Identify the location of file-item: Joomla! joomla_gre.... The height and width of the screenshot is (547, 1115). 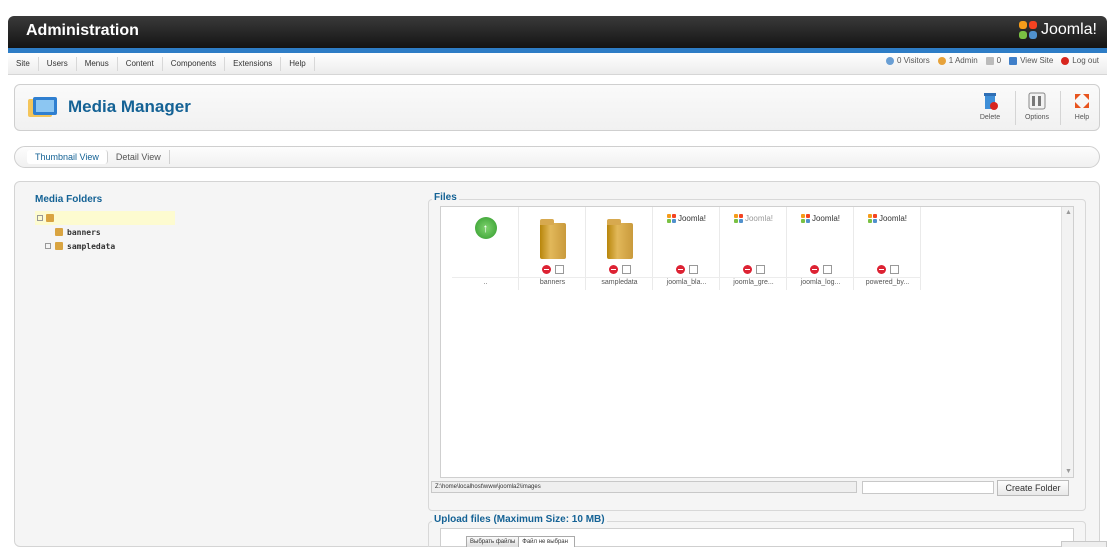
(753, 248).